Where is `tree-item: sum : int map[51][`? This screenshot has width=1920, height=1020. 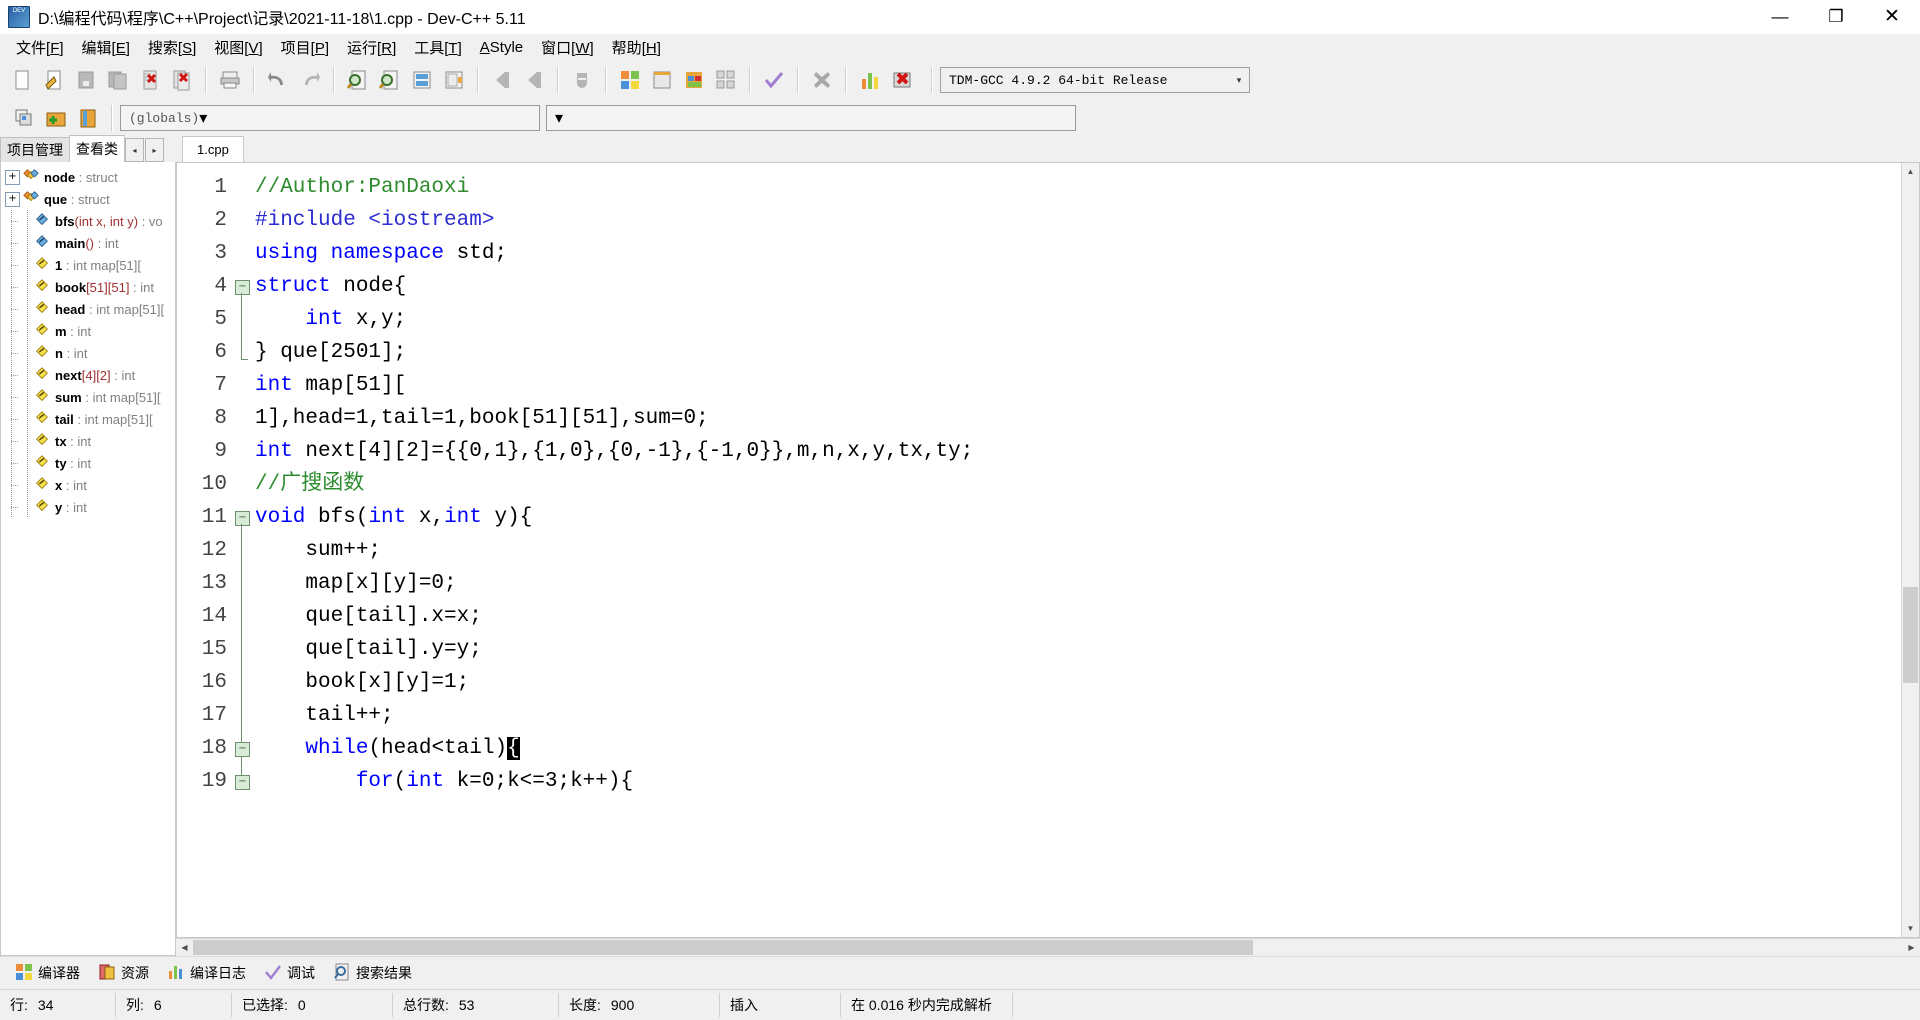
tree-item: sum : int map[51][ is located at coordinates (88, 397).